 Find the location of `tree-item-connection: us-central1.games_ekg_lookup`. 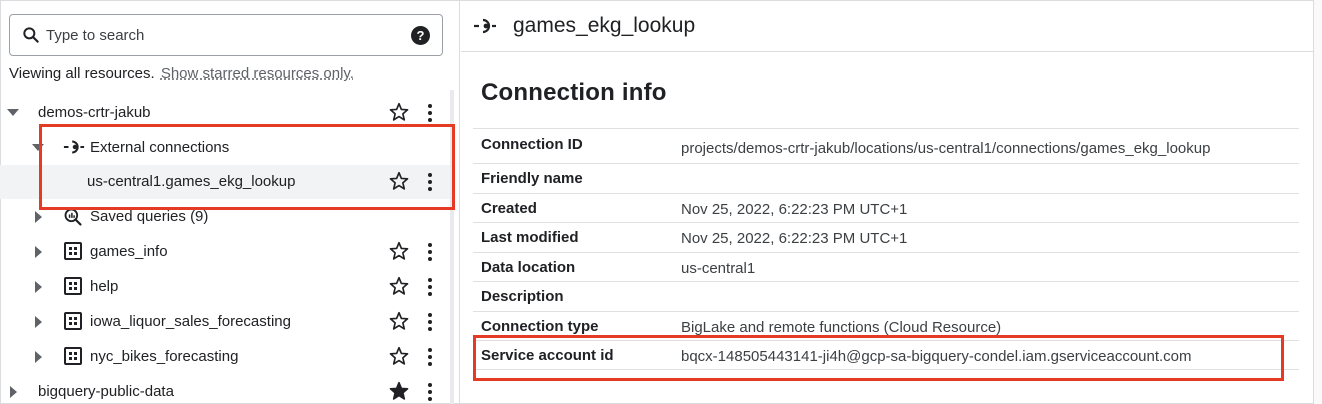

tree-item-connection: us-central1.games_ekg_lookup is located at coordinates (225, 182).